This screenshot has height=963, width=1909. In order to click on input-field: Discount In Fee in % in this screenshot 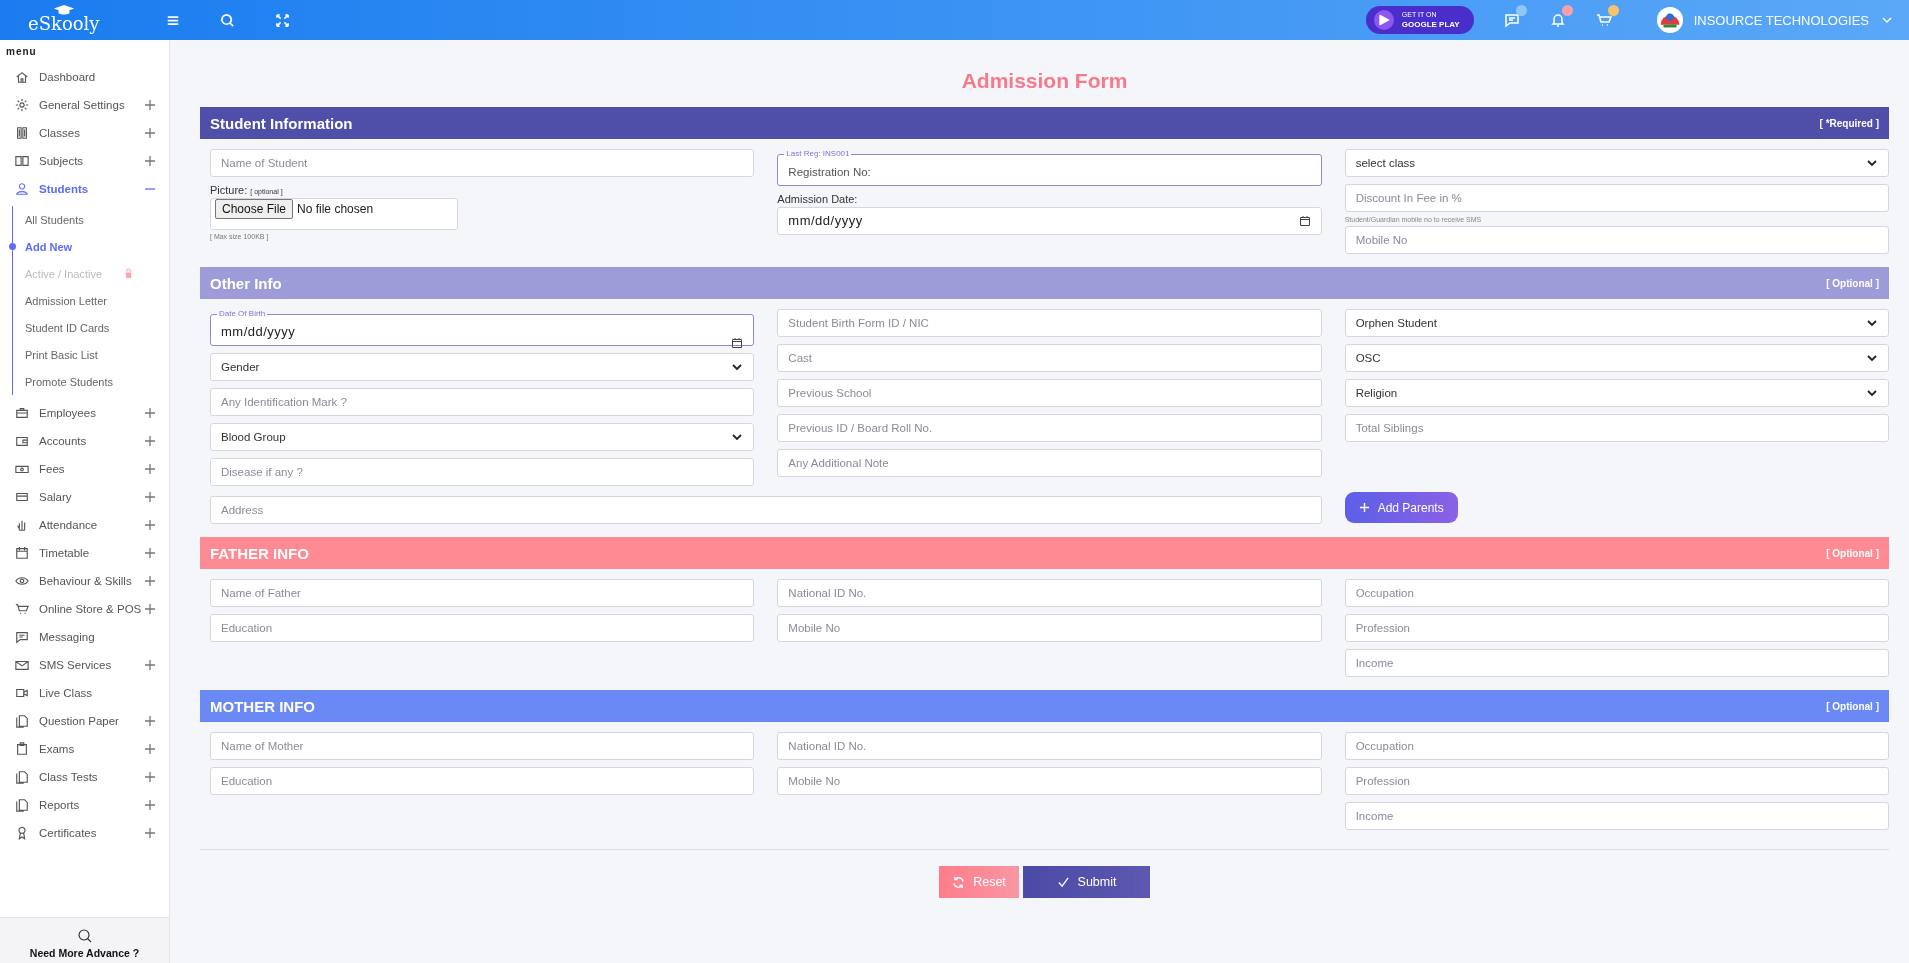, I will do `click(1616, 198)`.